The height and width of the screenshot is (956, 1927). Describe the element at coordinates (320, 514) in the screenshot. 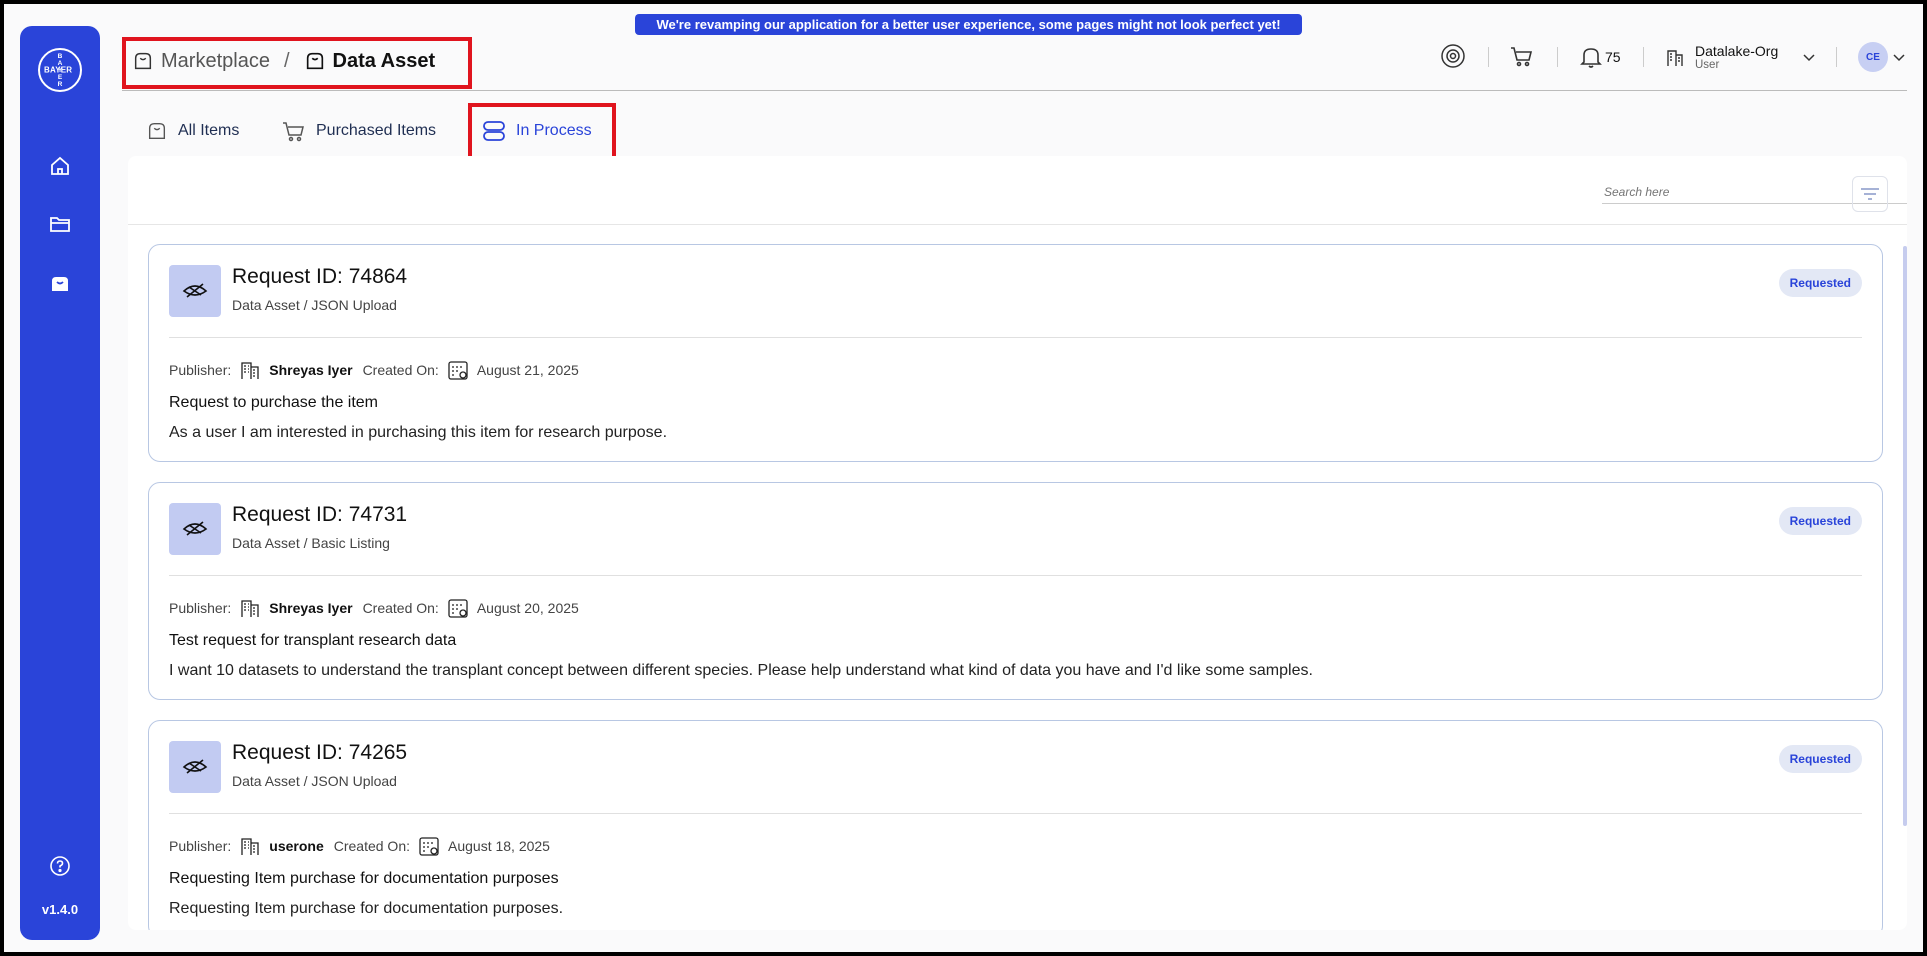

I see `request-title: Request ID: 74731` at that location.